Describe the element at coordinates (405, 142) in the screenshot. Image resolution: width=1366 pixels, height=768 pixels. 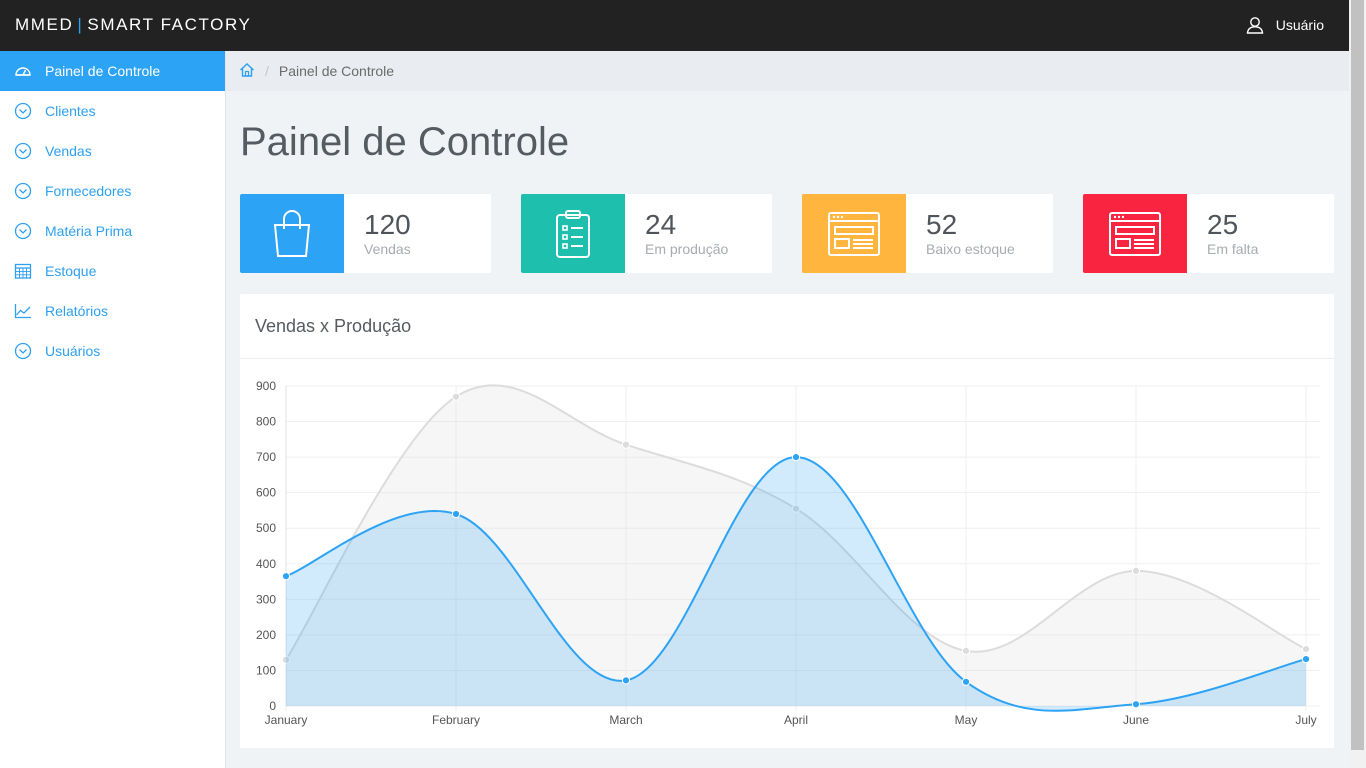
I see `page-title: Painel de Controle` at that location.